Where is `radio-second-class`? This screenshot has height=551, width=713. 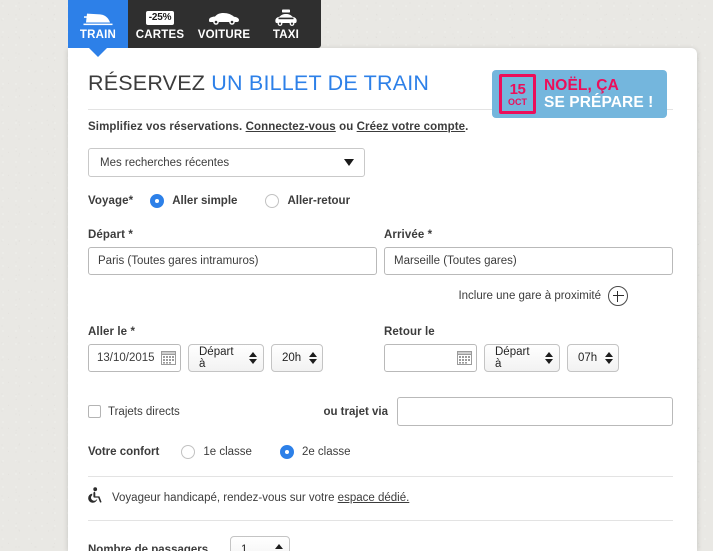 radio-second-class is located at coordinates (286, 452).